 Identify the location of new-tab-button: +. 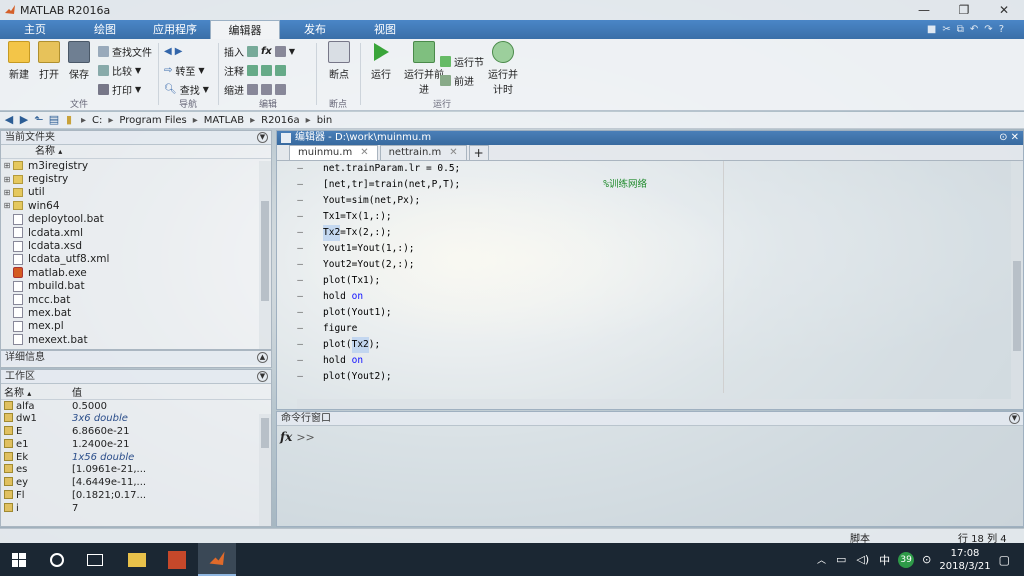
(478, 152).